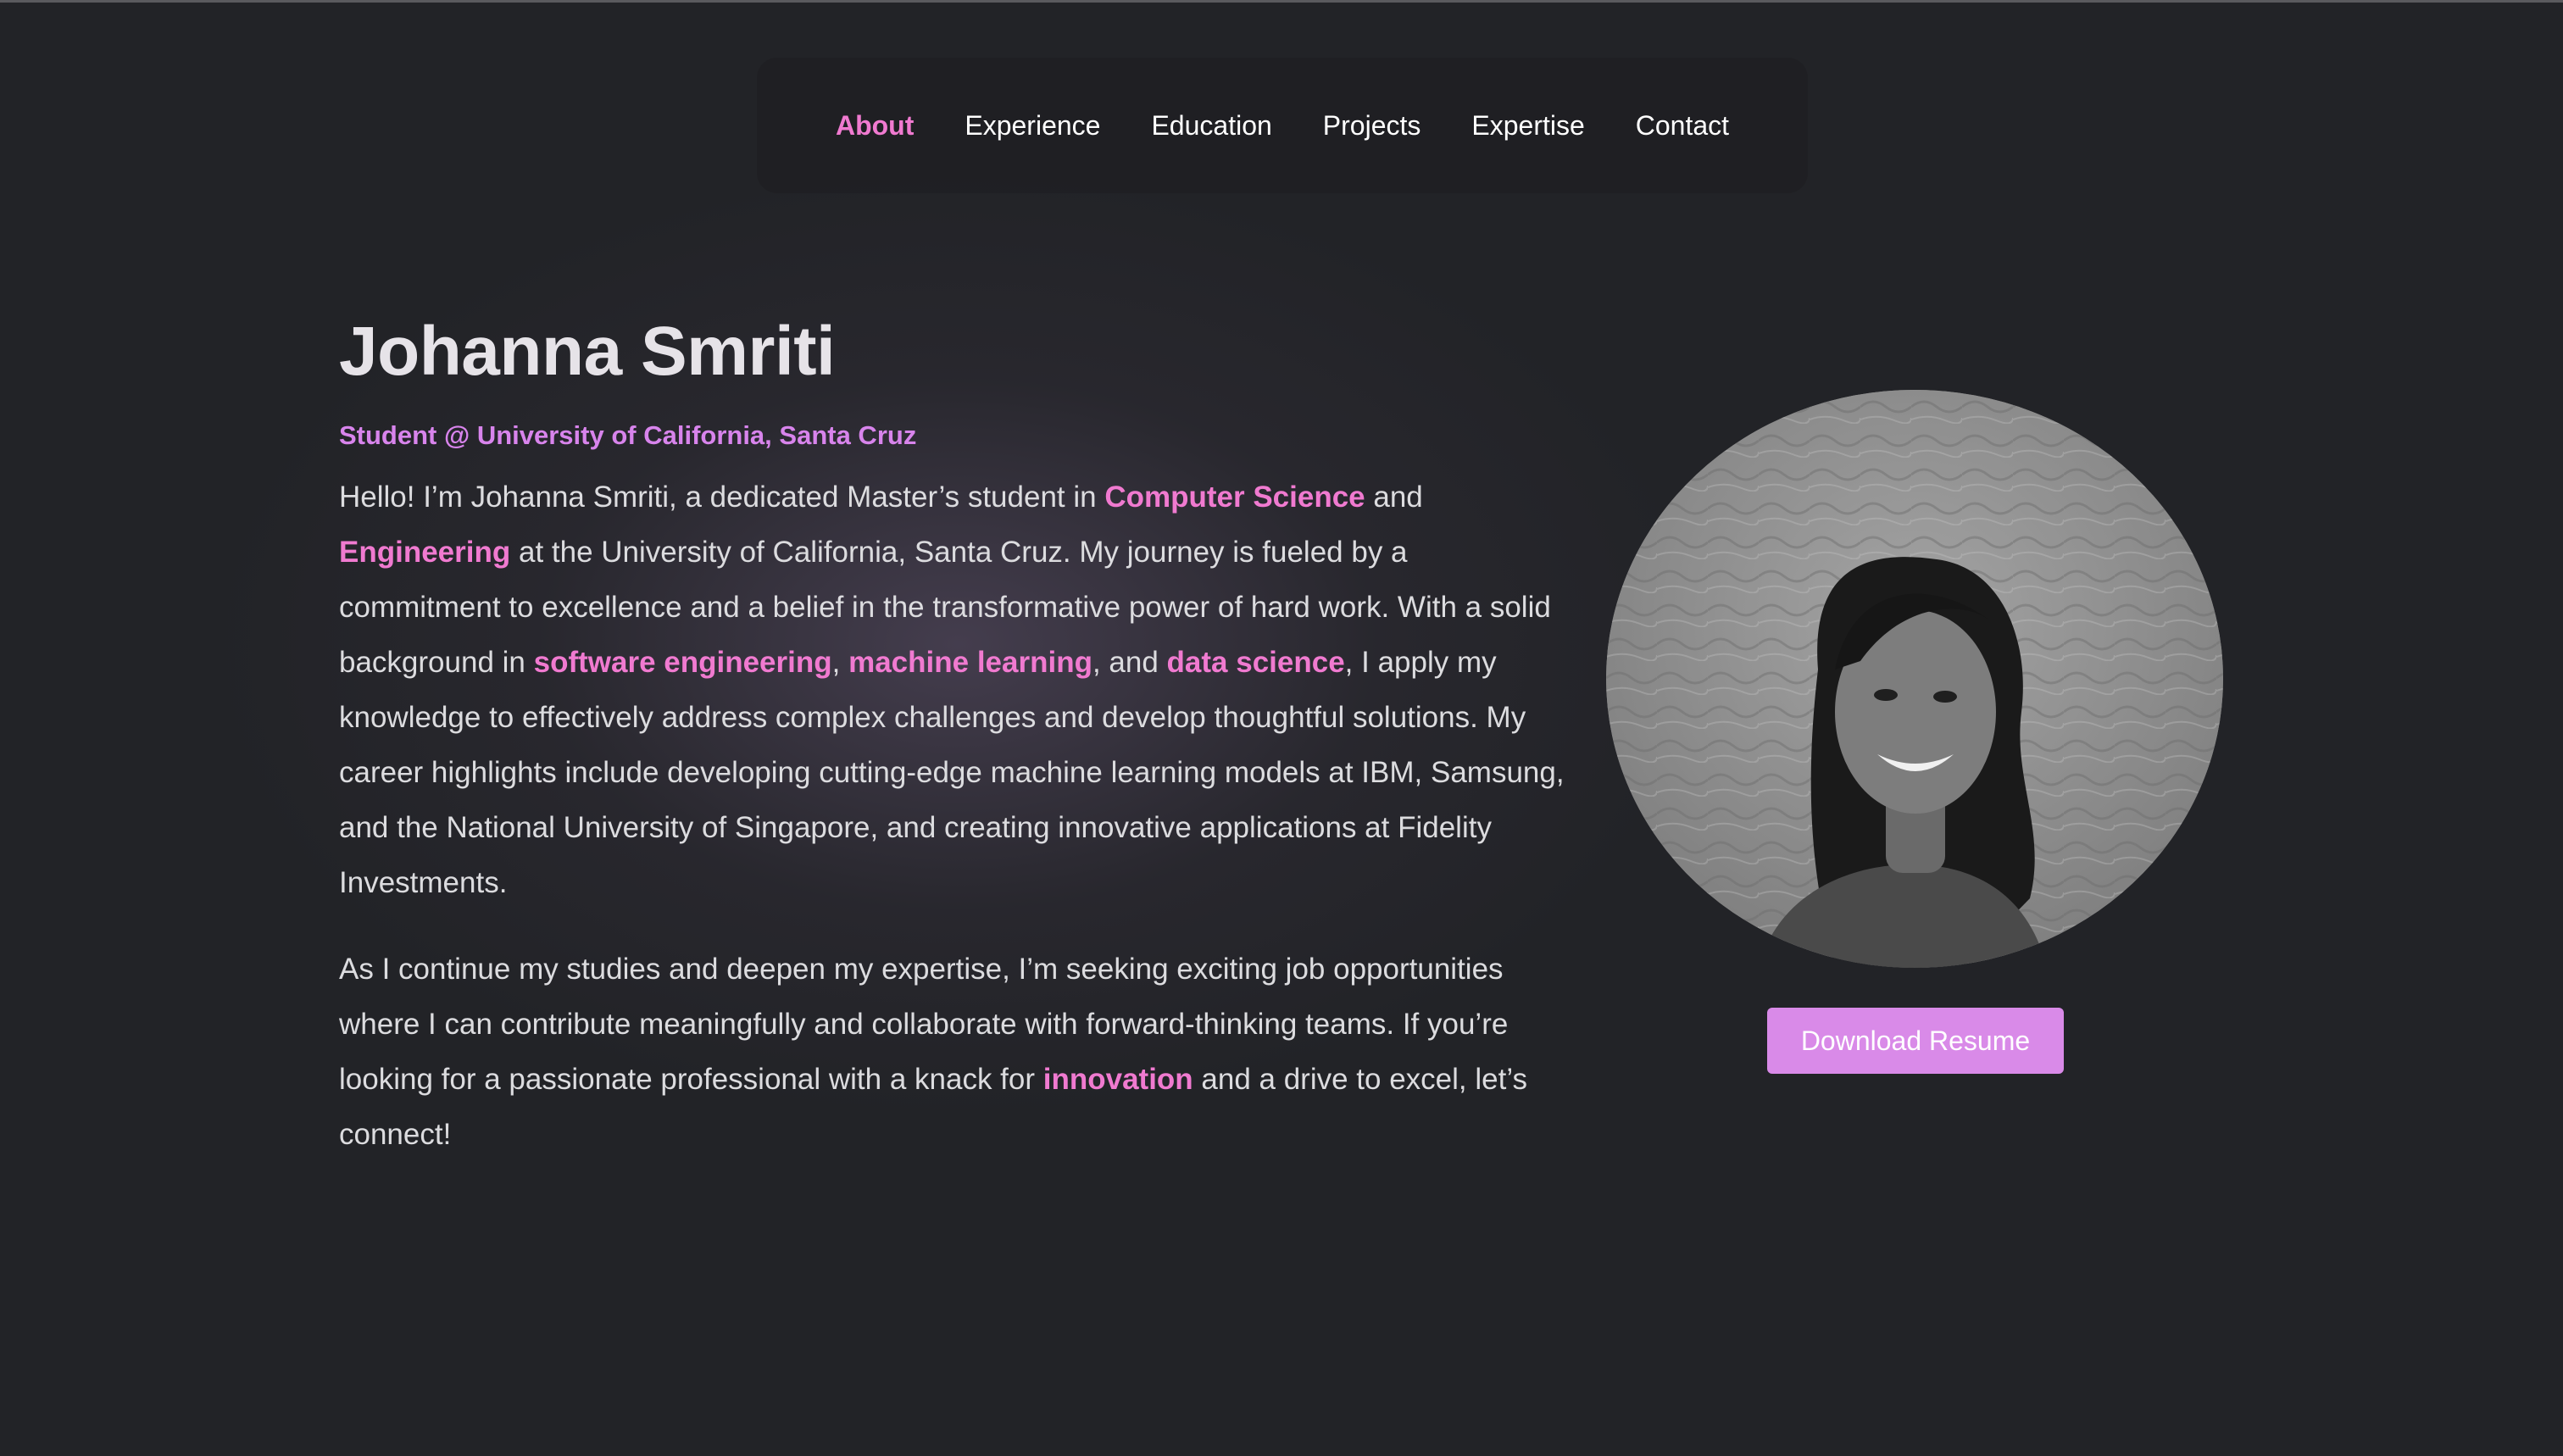 This screenshot has width=2563, height=1456. What do you see at coordinates (1211, 126) in the screenshot?
I see `nav-education: Education` at bounding box center [1211, 126].